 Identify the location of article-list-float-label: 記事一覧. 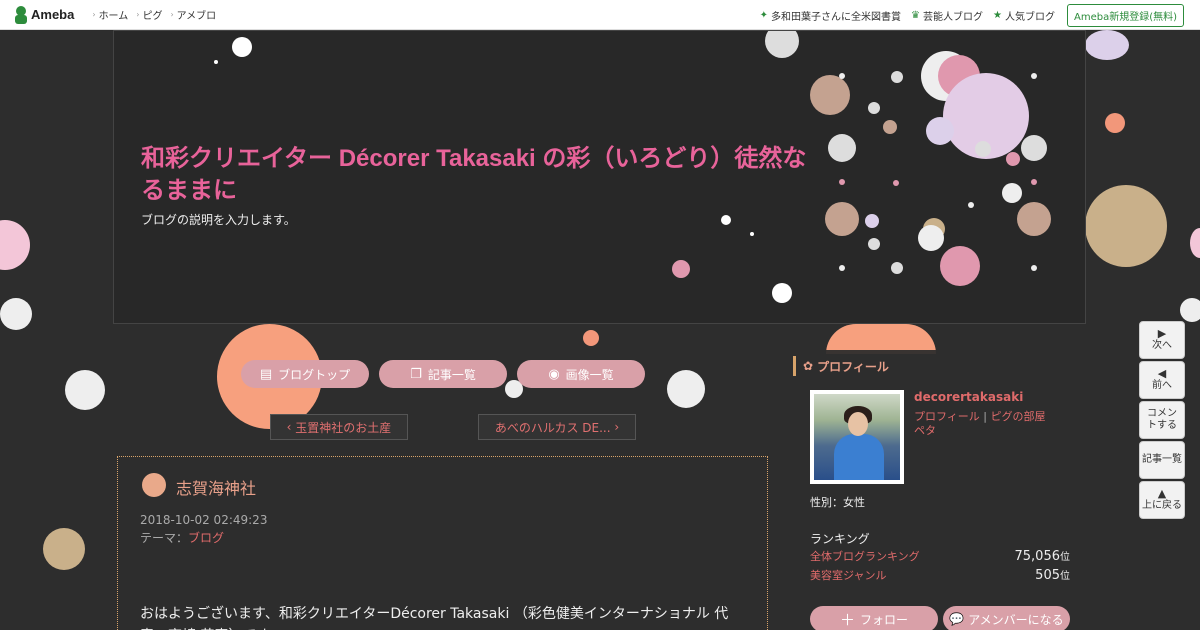
(1162, 459).